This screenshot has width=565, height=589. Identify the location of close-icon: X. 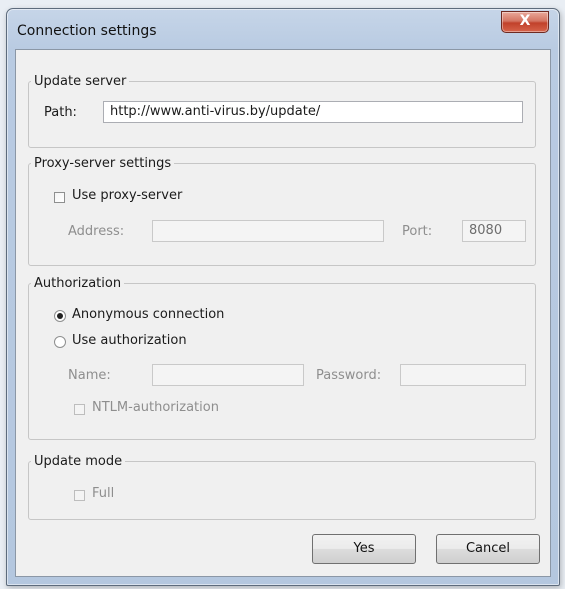
(525, 21).